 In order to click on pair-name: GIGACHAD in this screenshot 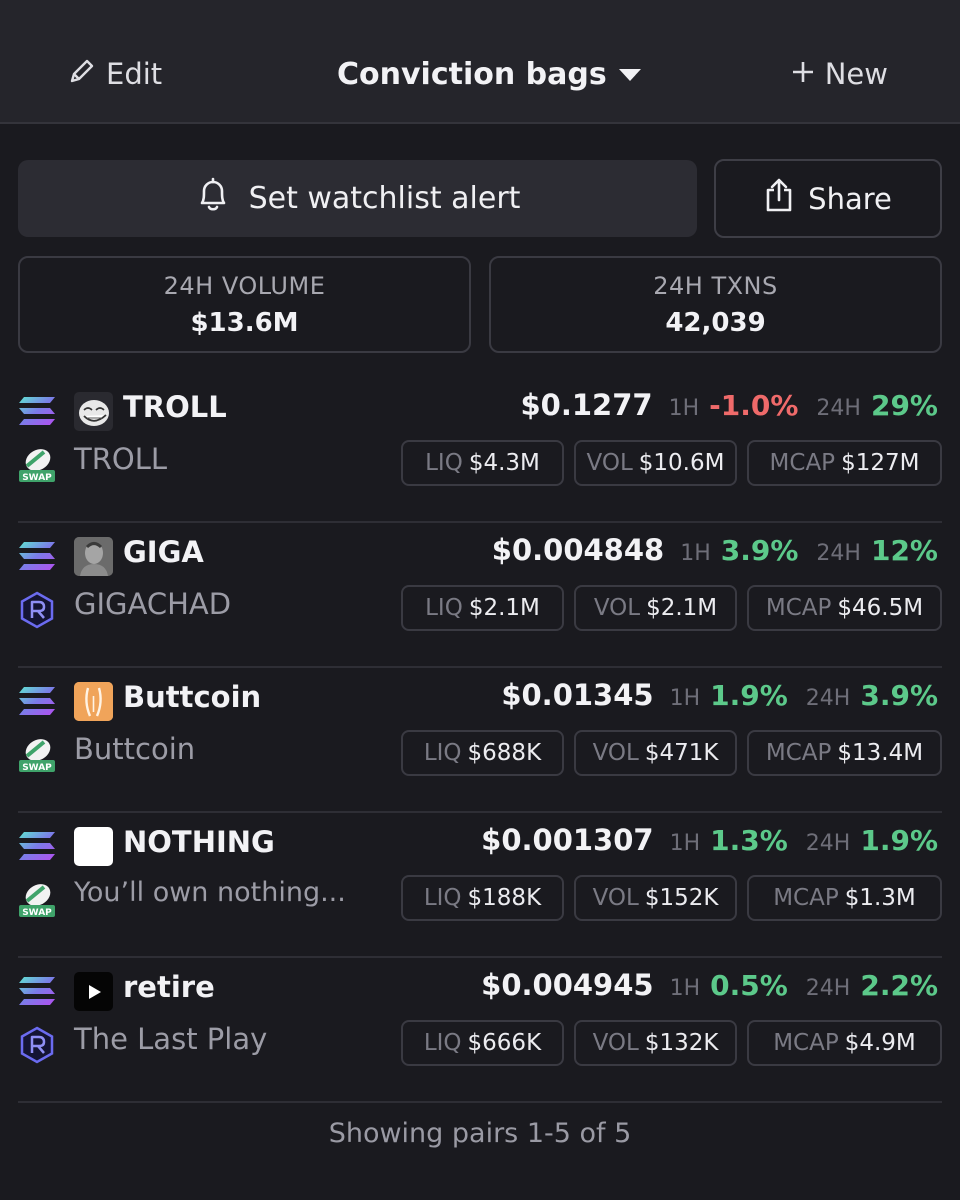, I will do `click(153, 604)`.